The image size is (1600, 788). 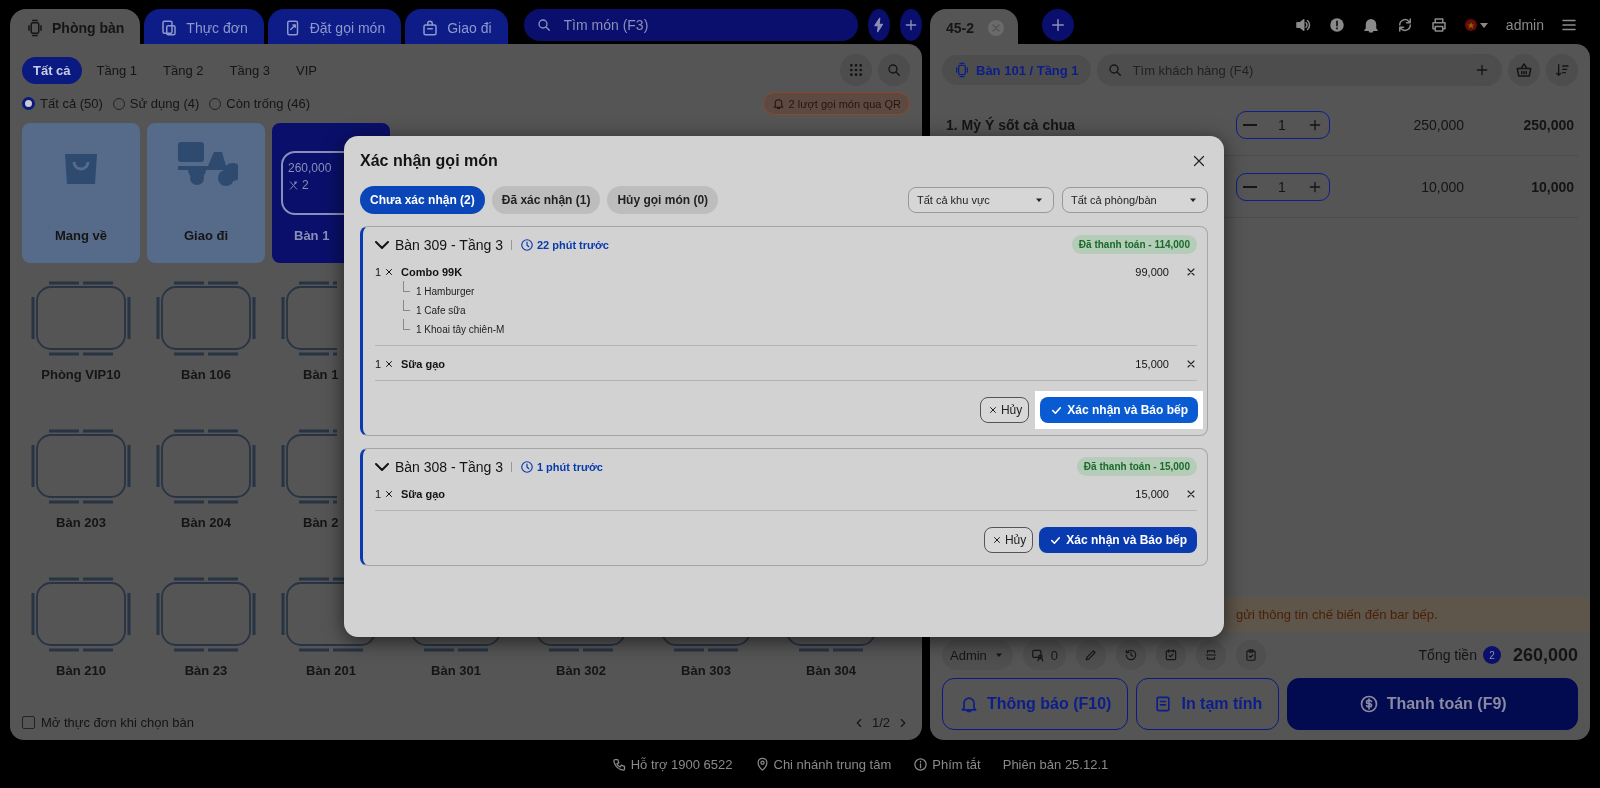 What do you see at coordinates (75, 28) in the screenshot?
I see `nav-tab: Phòng bàn` at bounding box center [75, 28].